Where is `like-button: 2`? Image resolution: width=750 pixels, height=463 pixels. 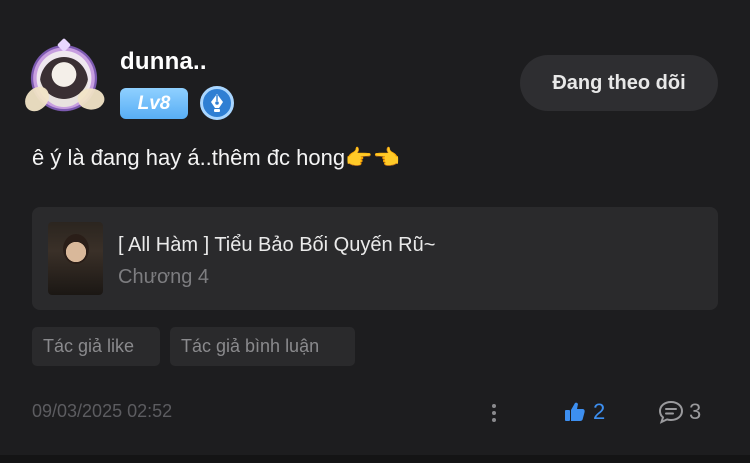
like-button: 2 is located at coordinates (584, 412).